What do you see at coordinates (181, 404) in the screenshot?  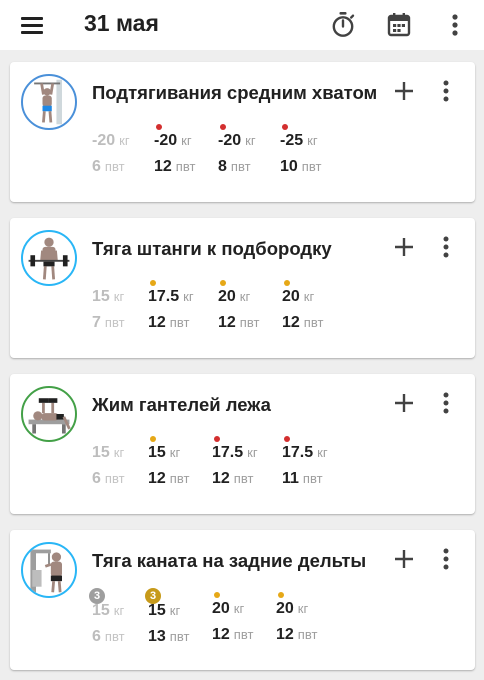 I see `exercise-name: Жим гантелей лежа` at bounding box center [181, 404].